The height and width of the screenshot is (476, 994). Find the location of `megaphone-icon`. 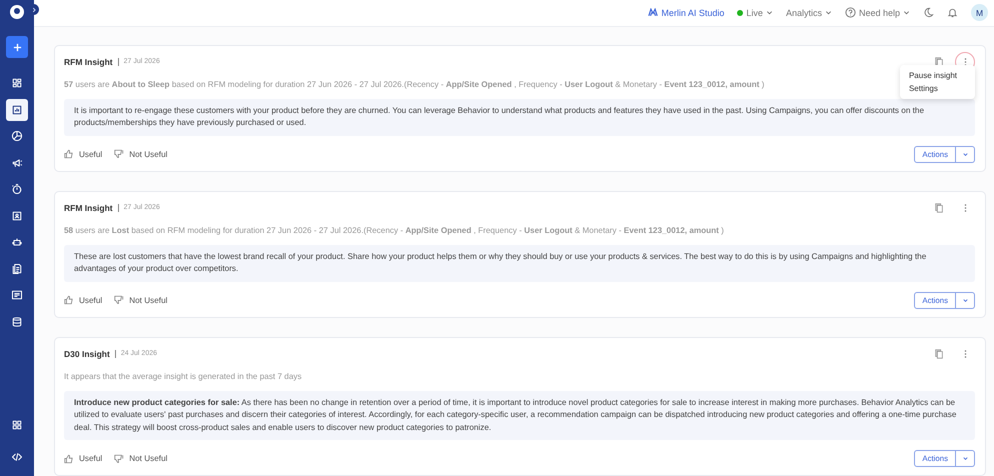

megaphone-icon is located at coordinates (17, 162).